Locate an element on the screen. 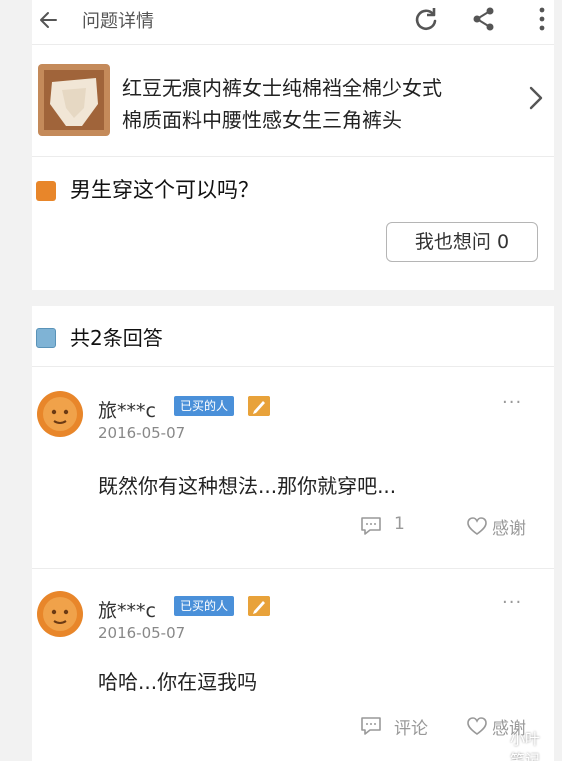  answer-divider is located at coordinates (293, 568).